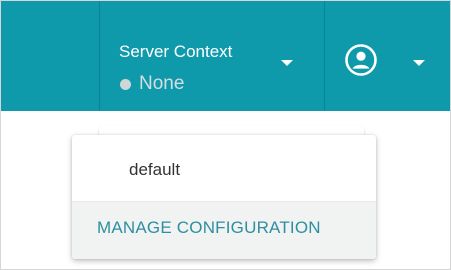  Describe the element at coordinates (176, 51) in the screenshot. I see `server-context-label: Server Context` at that location.